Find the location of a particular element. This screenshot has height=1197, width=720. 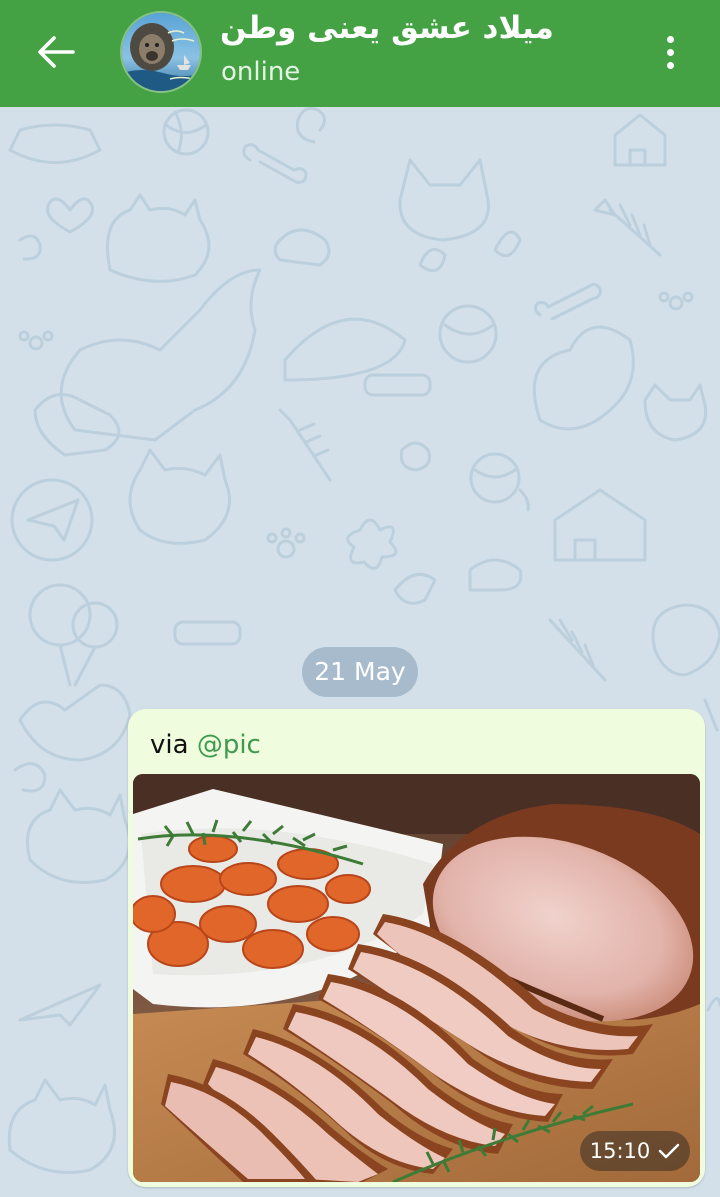

arrow-left-icon is located at coordinates (56, 52).